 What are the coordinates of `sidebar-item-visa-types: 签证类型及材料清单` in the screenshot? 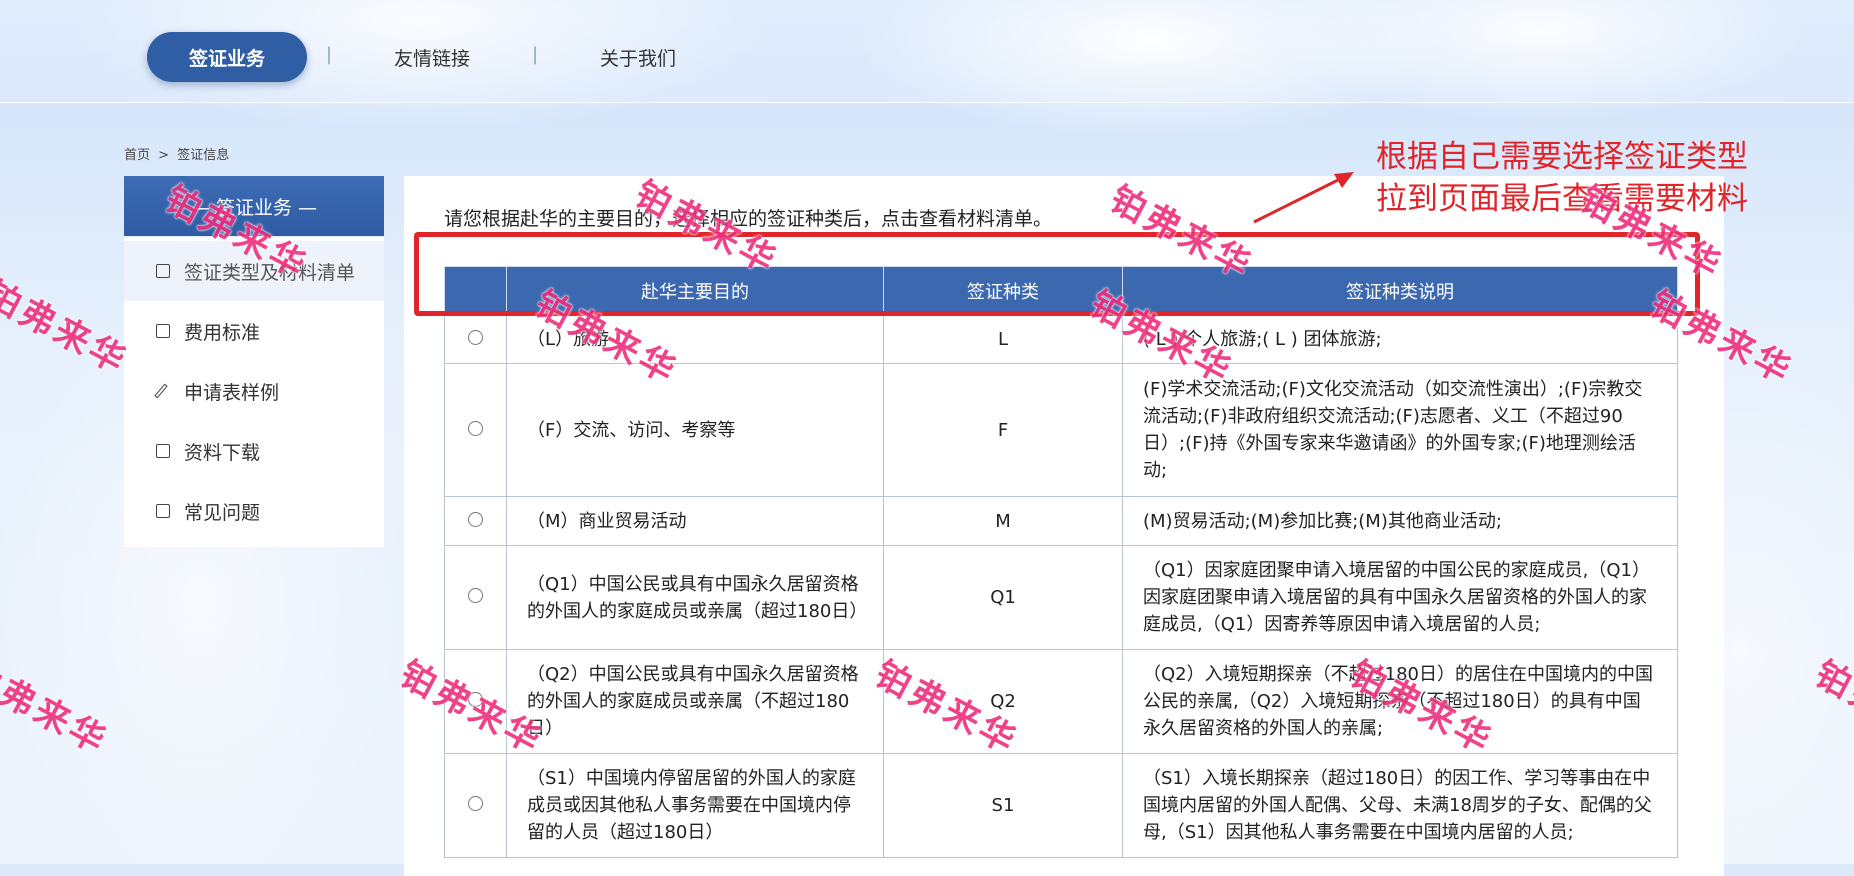 It's located at (254, 271).